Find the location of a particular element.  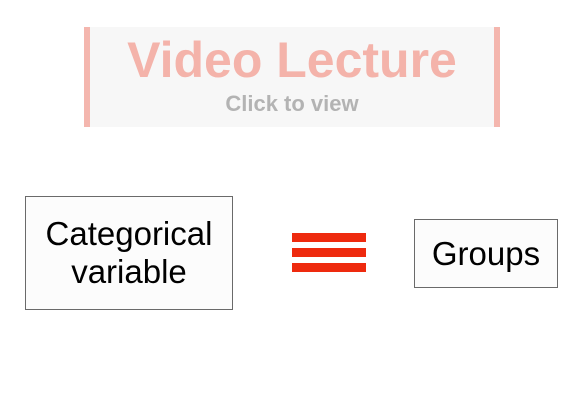

groups-label: Groups is located at coordinates (486, 253).